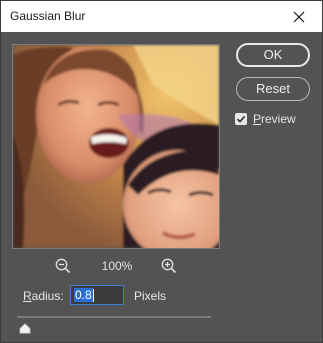 The image size is (323, 343). I want to click on reset-button: Reset, so click(273, 89).